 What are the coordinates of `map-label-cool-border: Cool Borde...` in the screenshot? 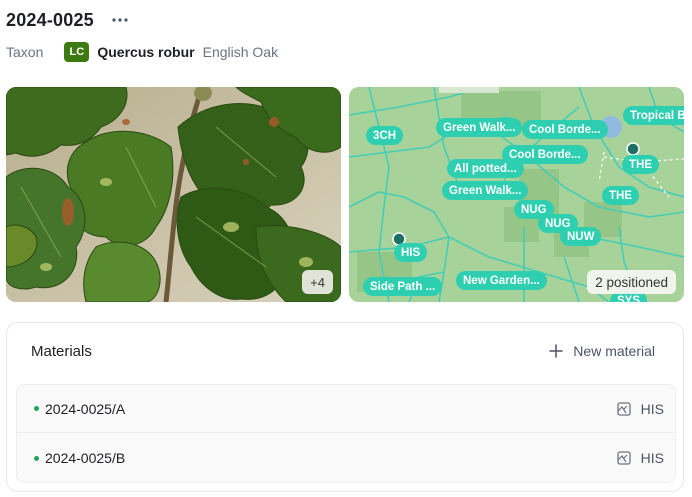 It's located at (565, 129).